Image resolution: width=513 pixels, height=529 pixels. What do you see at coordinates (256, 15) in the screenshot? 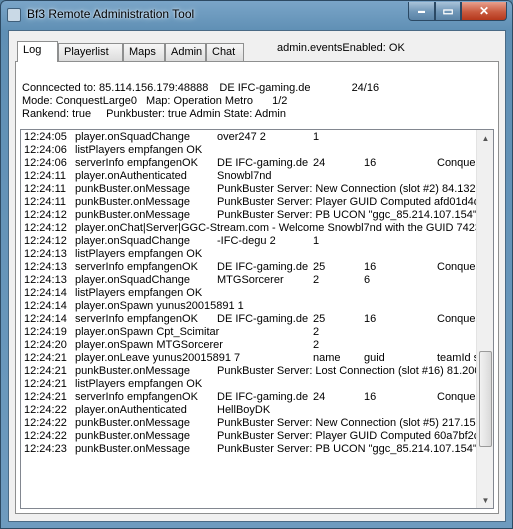
I see `title-bar: Bf3 Remote Administration Tool ▬ ▭ ✕` at bounding box center [256, 15].